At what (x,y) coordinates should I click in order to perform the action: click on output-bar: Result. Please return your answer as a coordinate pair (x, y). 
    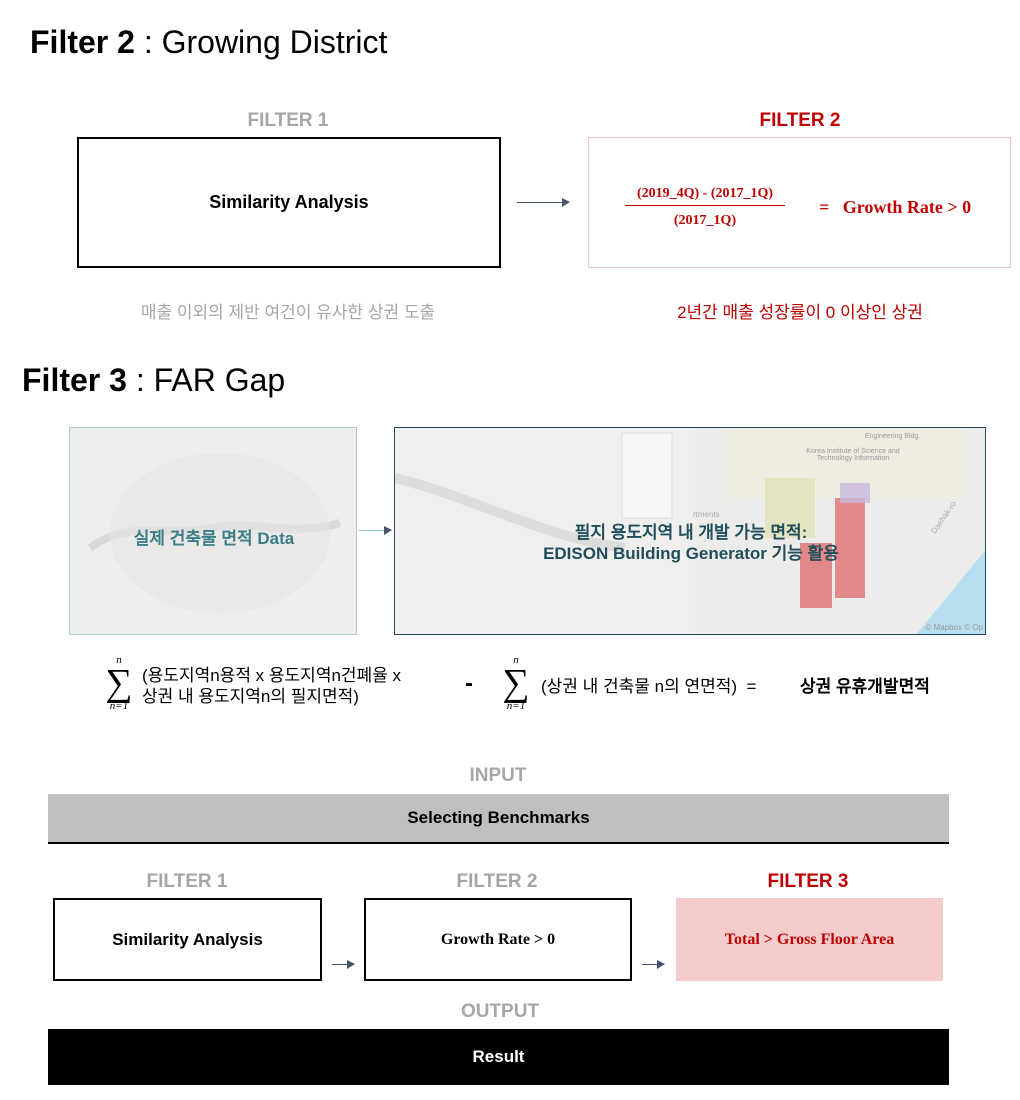
    Looking at the image, I should click on (498, 1057).